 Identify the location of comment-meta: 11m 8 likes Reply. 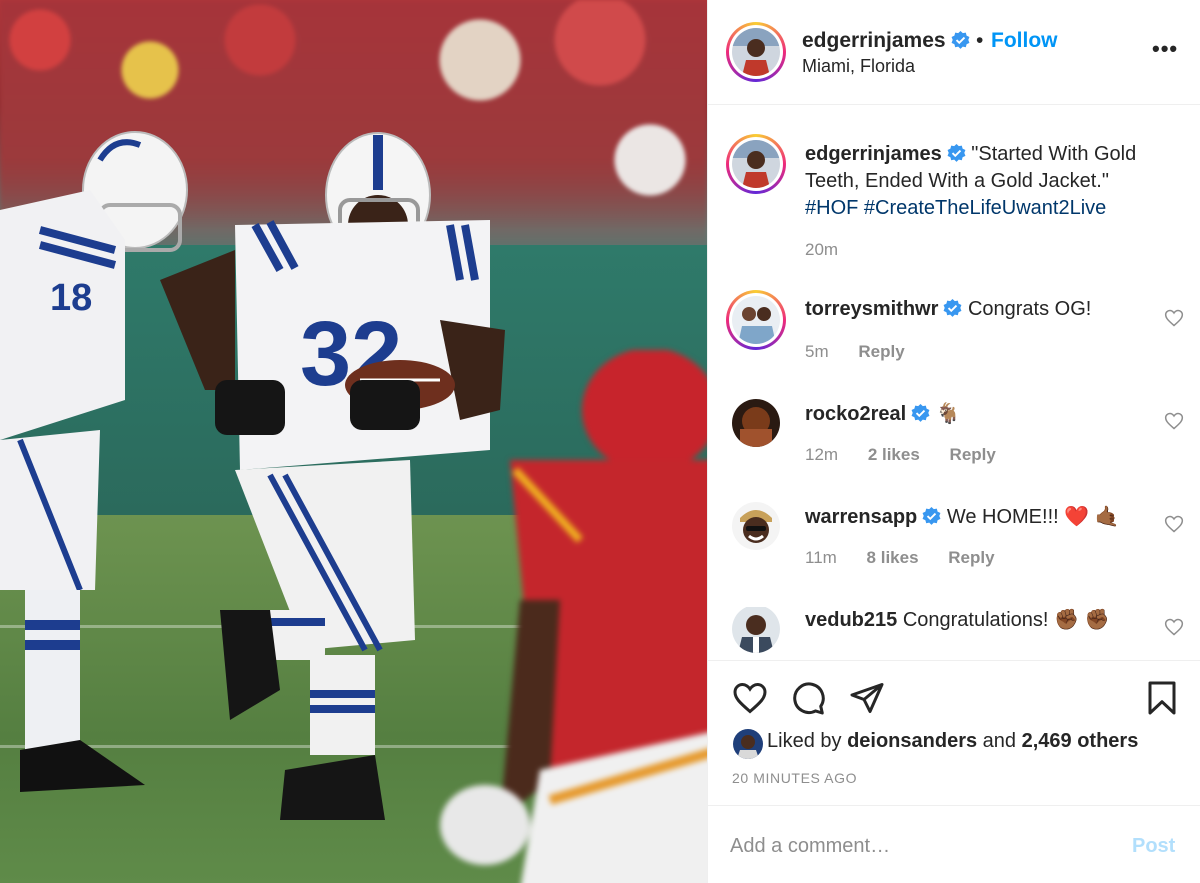
(912, 558).